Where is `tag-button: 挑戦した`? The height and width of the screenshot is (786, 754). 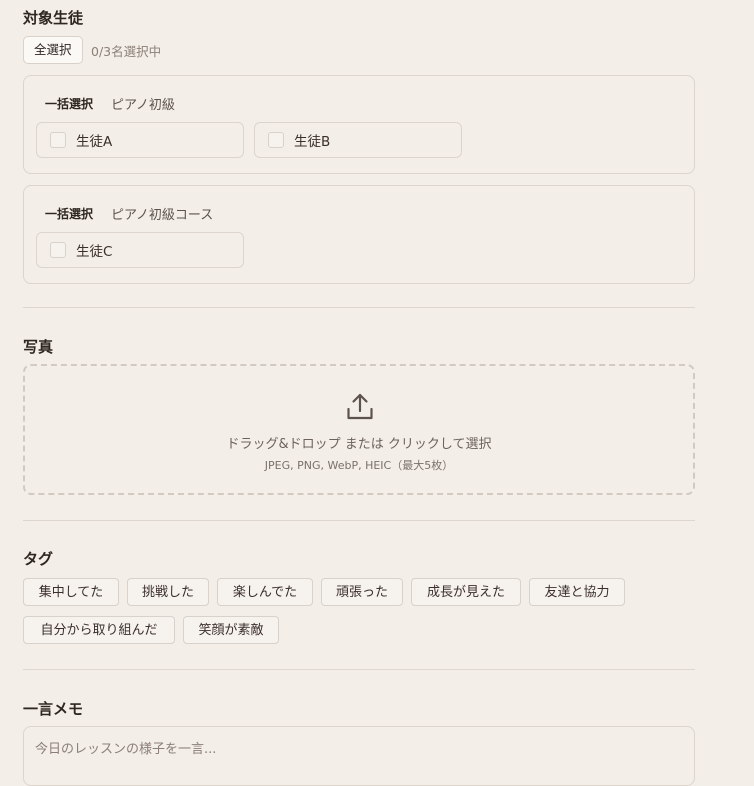 tag-button: 挑戦した is located at coordinates (168, 592).